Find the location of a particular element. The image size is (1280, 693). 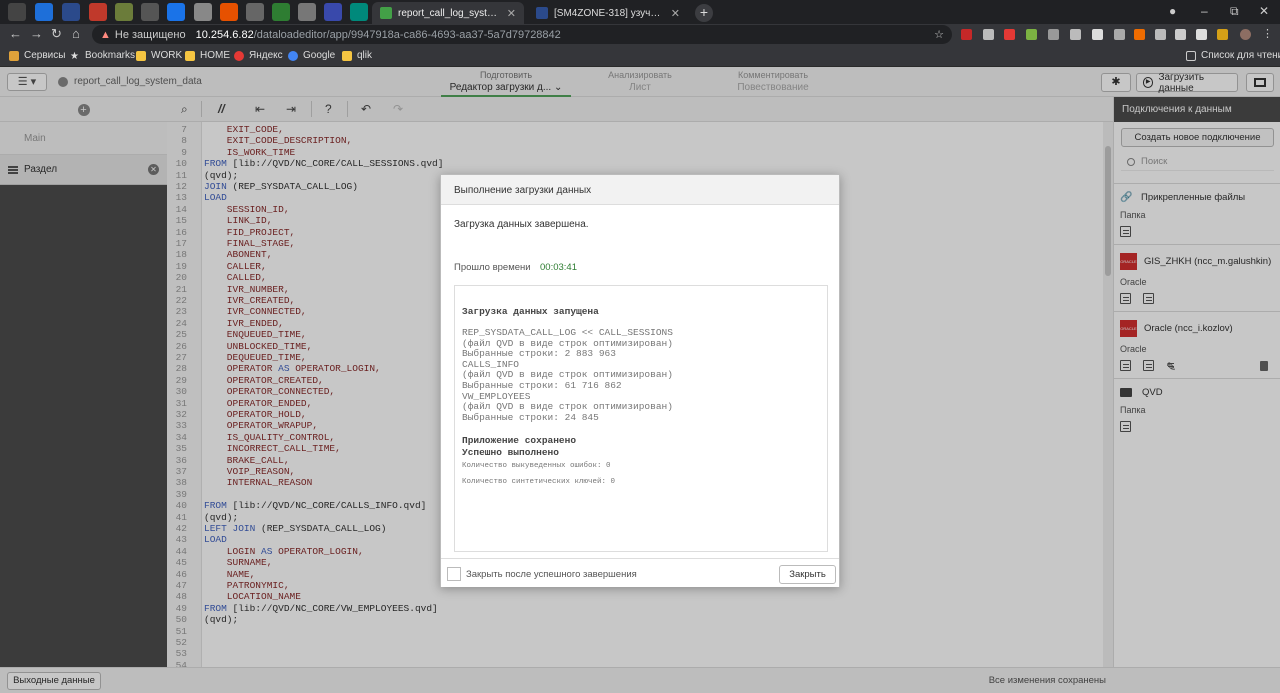

close-after-checkbox is located at coordinates (454, 574).